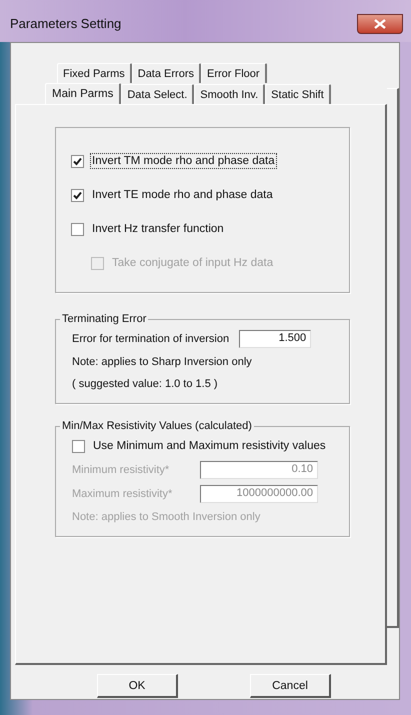 The width and height of the screenshot is (411, 715). What do you see at coordinates (121, 470) in the screenshot?
I see `field-label: Minimum resistivity*` at bounding box center [121, 470].